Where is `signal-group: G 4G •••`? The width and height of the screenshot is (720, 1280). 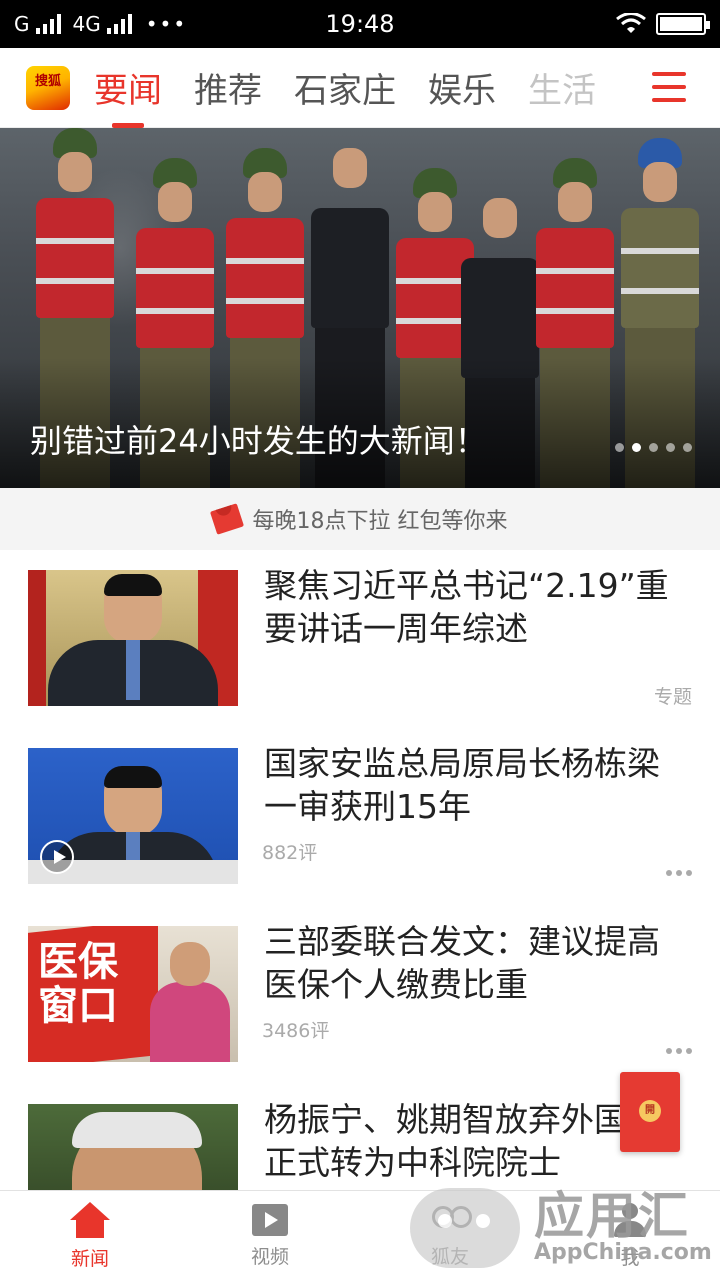 signal-group: G 4G ••• is located at coordinates (100, 24).